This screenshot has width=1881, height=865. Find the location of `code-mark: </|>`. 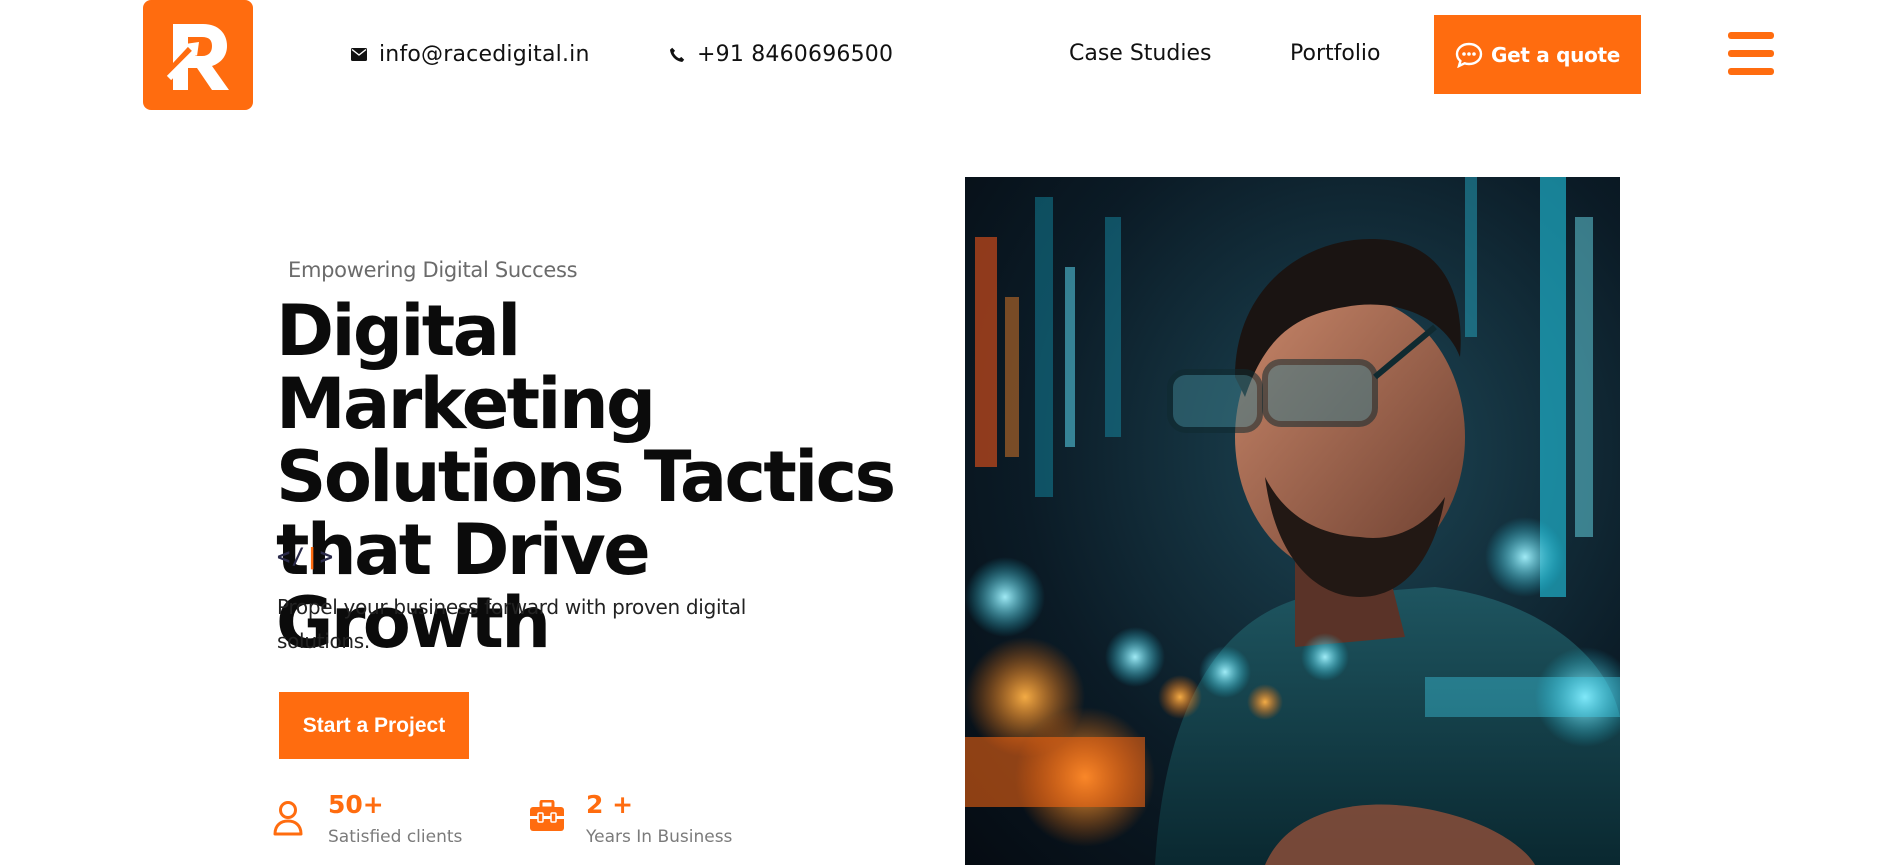

code-mark: </|> is located at coordinates (305, 557).